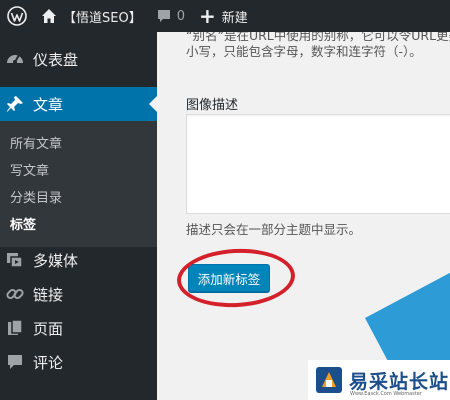 Image resolution: width=450 pixels, height=400 pixels. What do you see at coordinates (180, 16) in the screenshot?
I see `comments-count: 0` at bounding box center [180, 16].